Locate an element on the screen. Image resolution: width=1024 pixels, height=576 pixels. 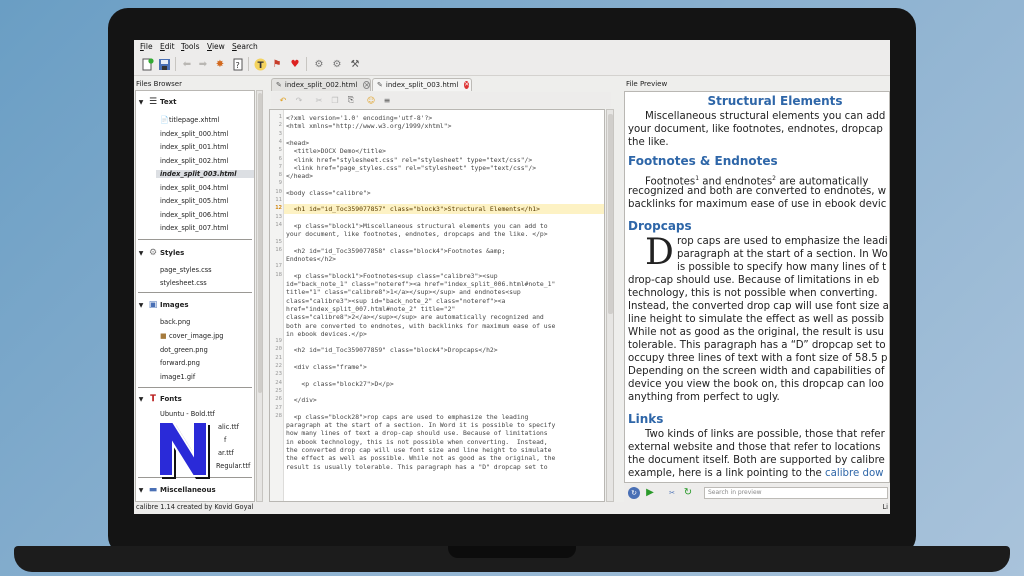
bug-icon: ⚑ is located at coordinates (277, 64).